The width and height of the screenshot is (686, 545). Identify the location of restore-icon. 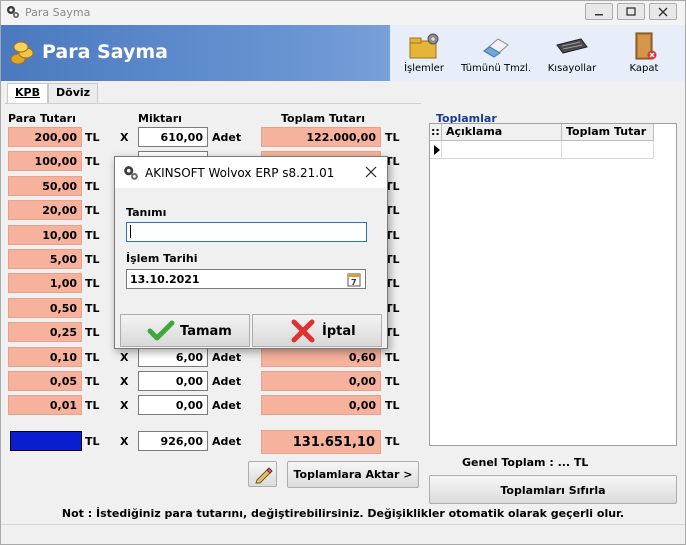
(631, 11).